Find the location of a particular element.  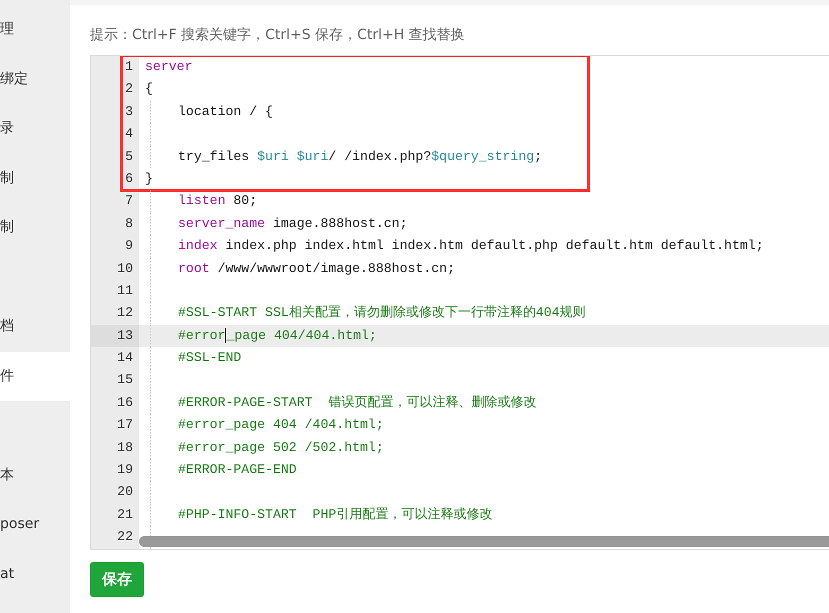

code-line: } is located at coordinates (148, 179).